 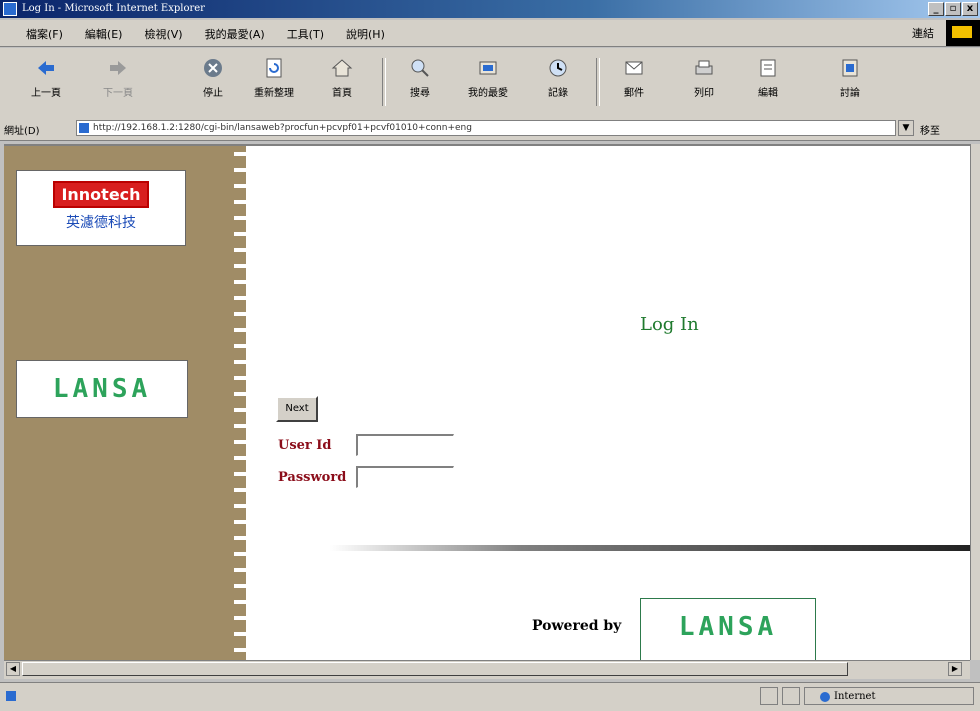 What do you see at coordinates (13, 669) in the screenshot?
I see `scroll-left-button: ◀` at bounding box center [13, 669].